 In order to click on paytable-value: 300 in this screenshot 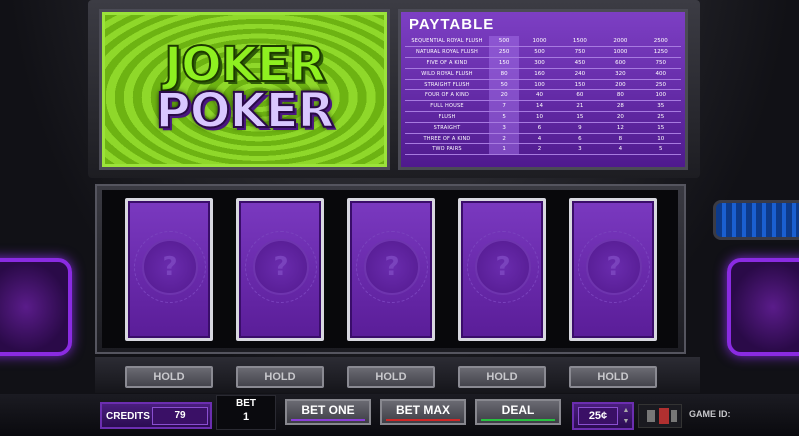, I will do `click(539, 63)`.